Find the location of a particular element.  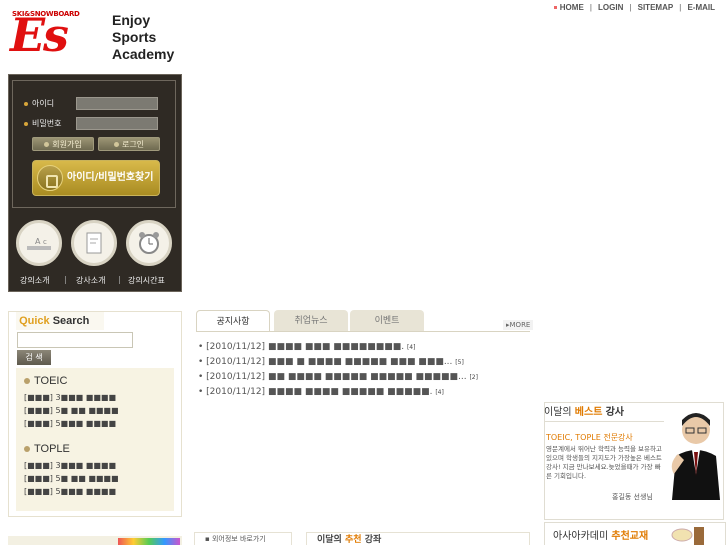

clock-icon is located at coordinates (149, 243).